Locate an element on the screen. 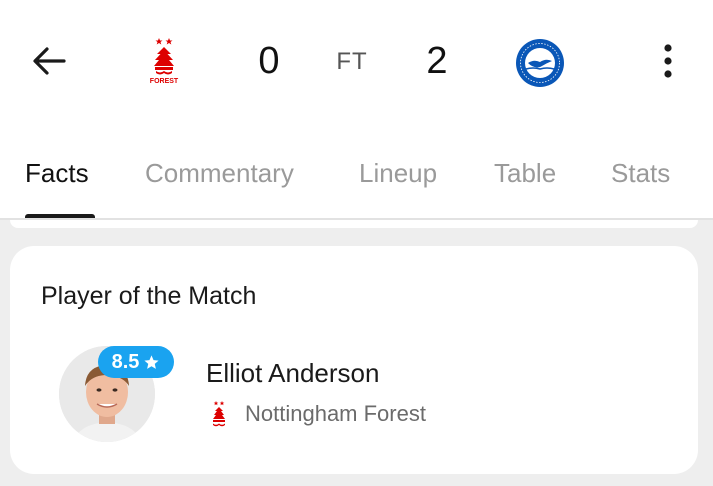 This screenshot has width=713, height=486. more-options-button is located at coordinates (668, 61).